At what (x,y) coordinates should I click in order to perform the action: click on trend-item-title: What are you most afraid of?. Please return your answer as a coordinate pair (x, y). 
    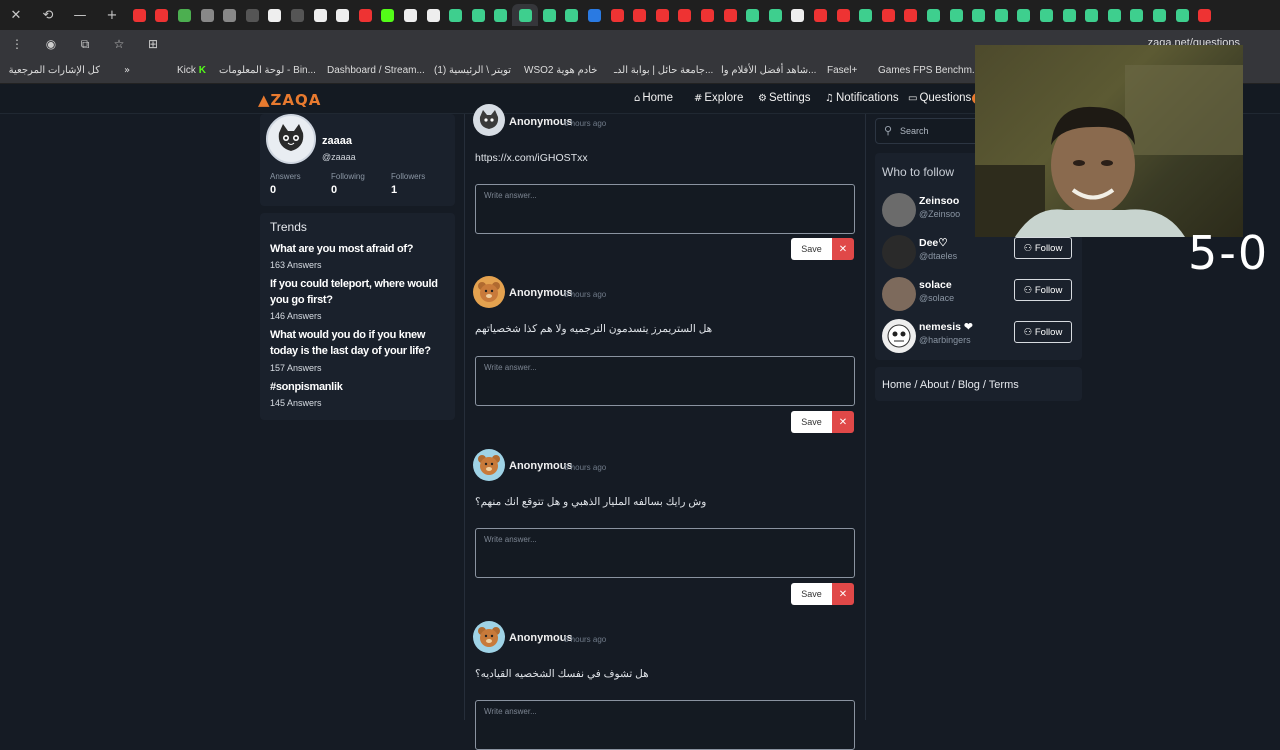
    Looking at the image, I should click on (360, 249).